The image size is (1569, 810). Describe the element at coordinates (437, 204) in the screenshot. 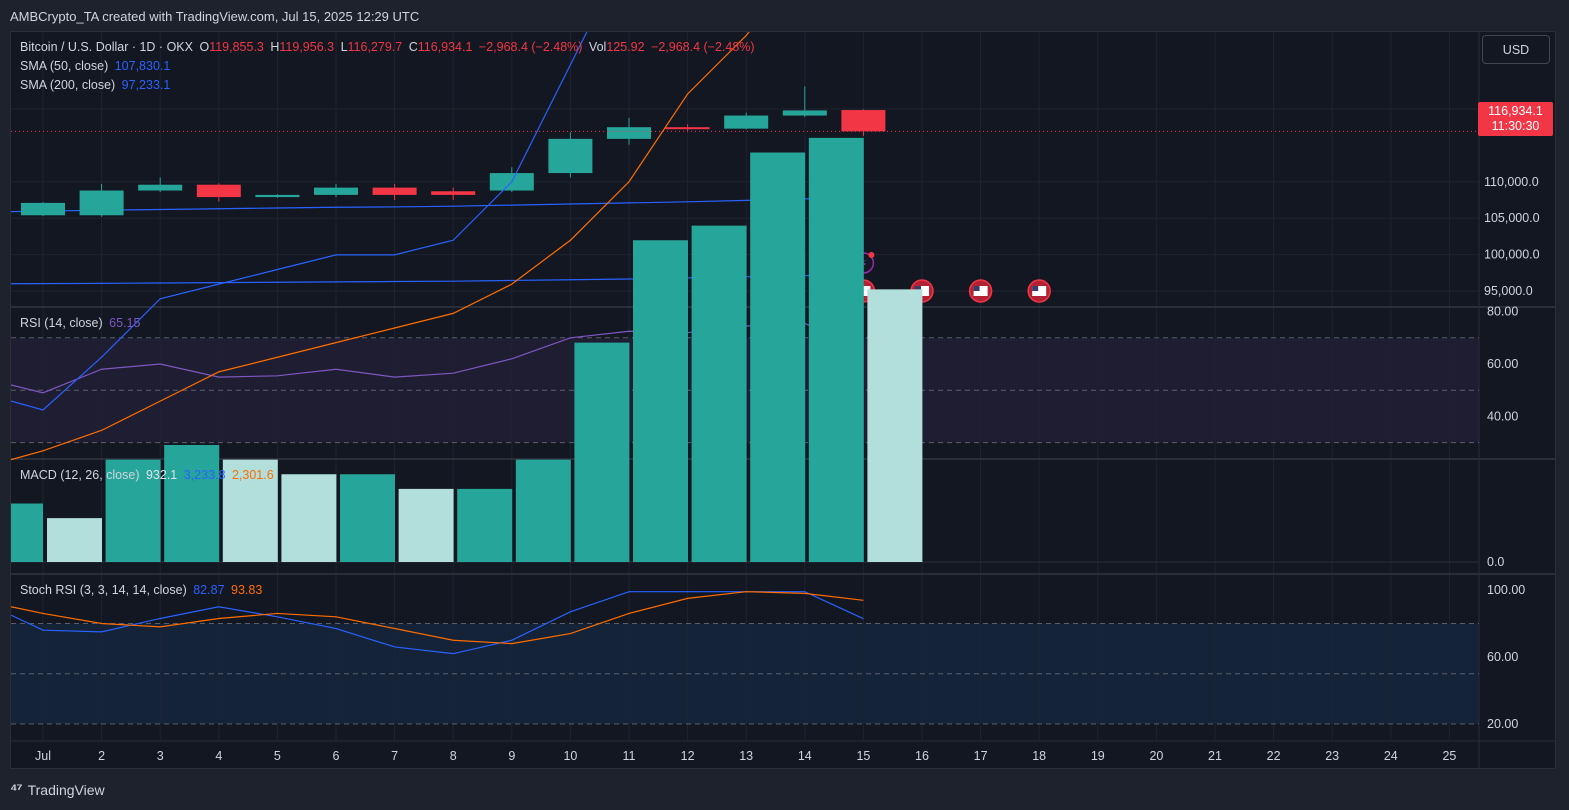

I see `sma50-line` at that location.